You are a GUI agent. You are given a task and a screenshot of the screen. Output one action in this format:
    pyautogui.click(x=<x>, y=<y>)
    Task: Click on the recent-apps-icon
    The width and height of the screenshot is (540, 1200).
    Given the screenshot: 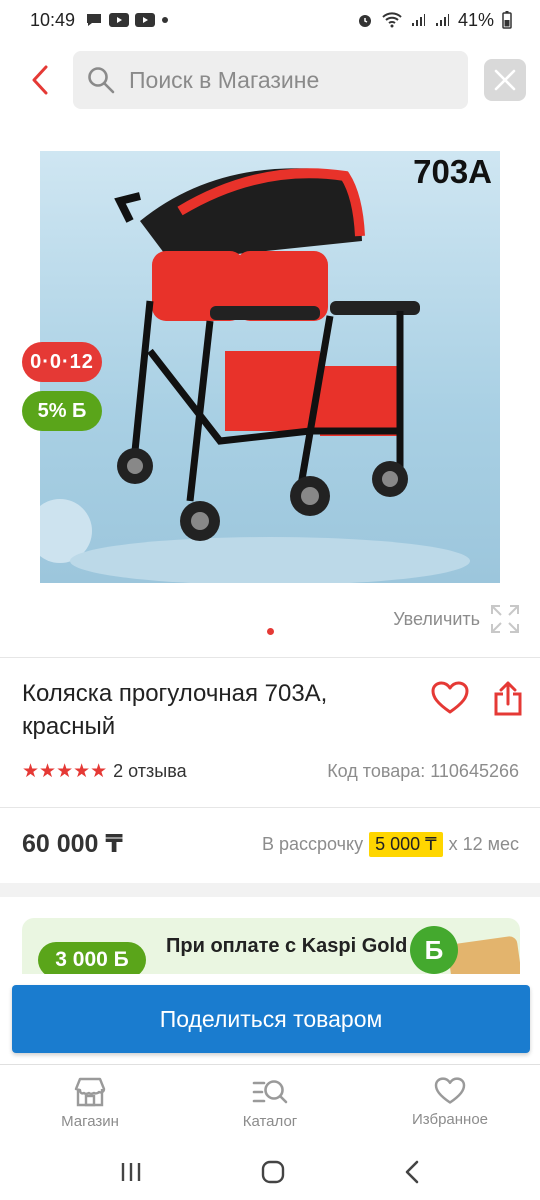 What is the action you would take?
    pyautogui.click(x=131, y=1172)
    